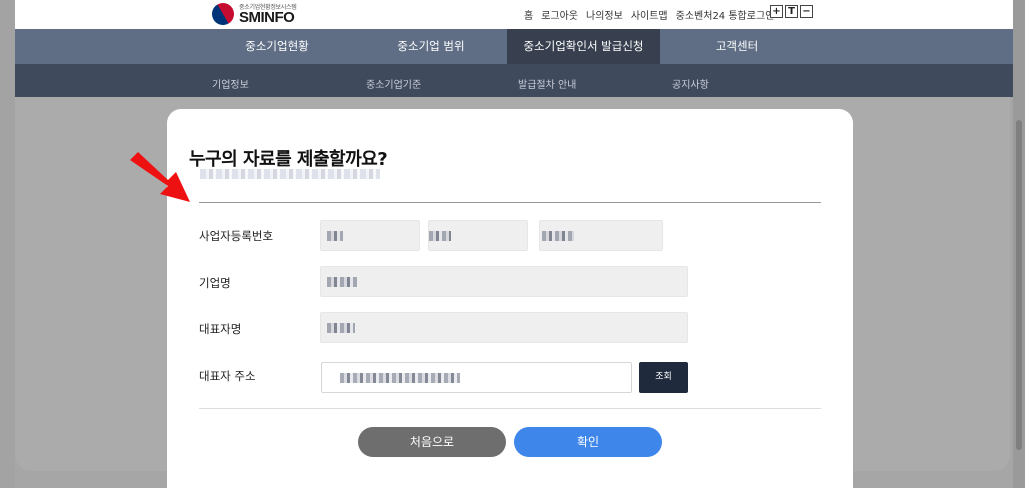  Describe the element at coordinates (288, 159) in the screenshot. I see `dialog-title: 누구의 자료를 제출할까요?` at that location.